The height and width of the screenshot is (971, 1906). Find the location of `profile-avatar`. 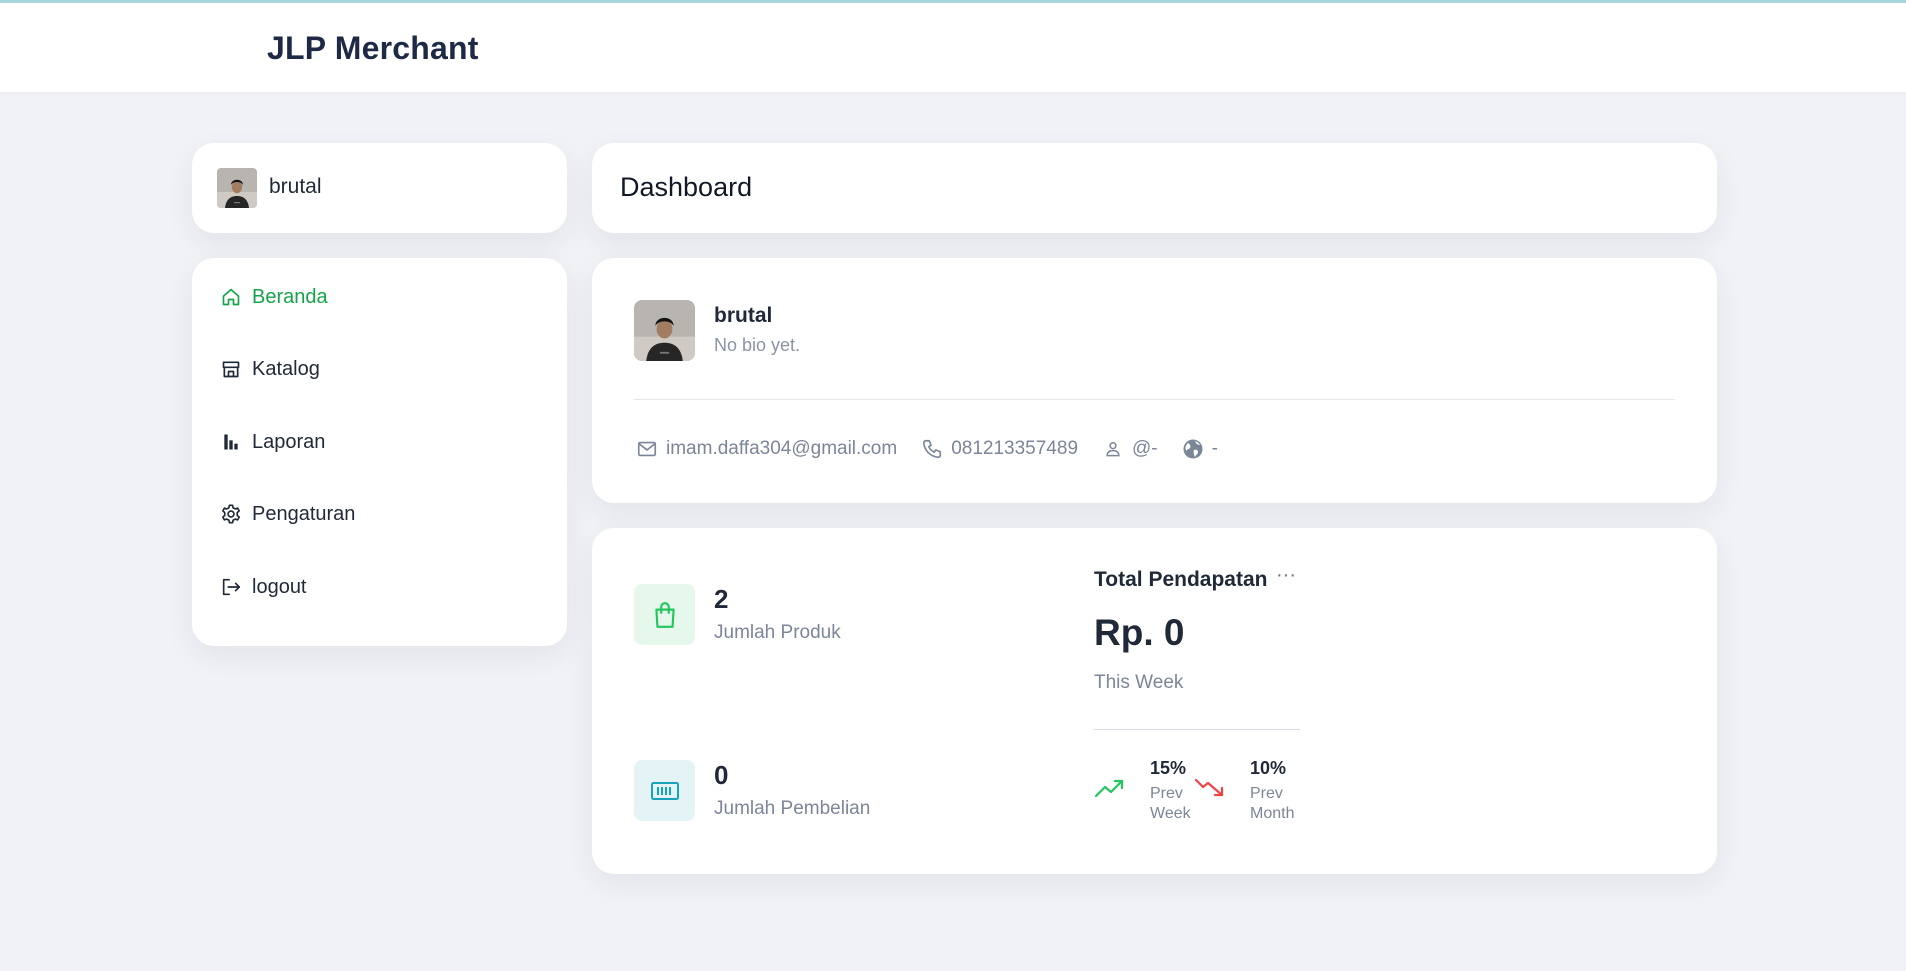

profile-avatar is located at coordinates (664, 330).